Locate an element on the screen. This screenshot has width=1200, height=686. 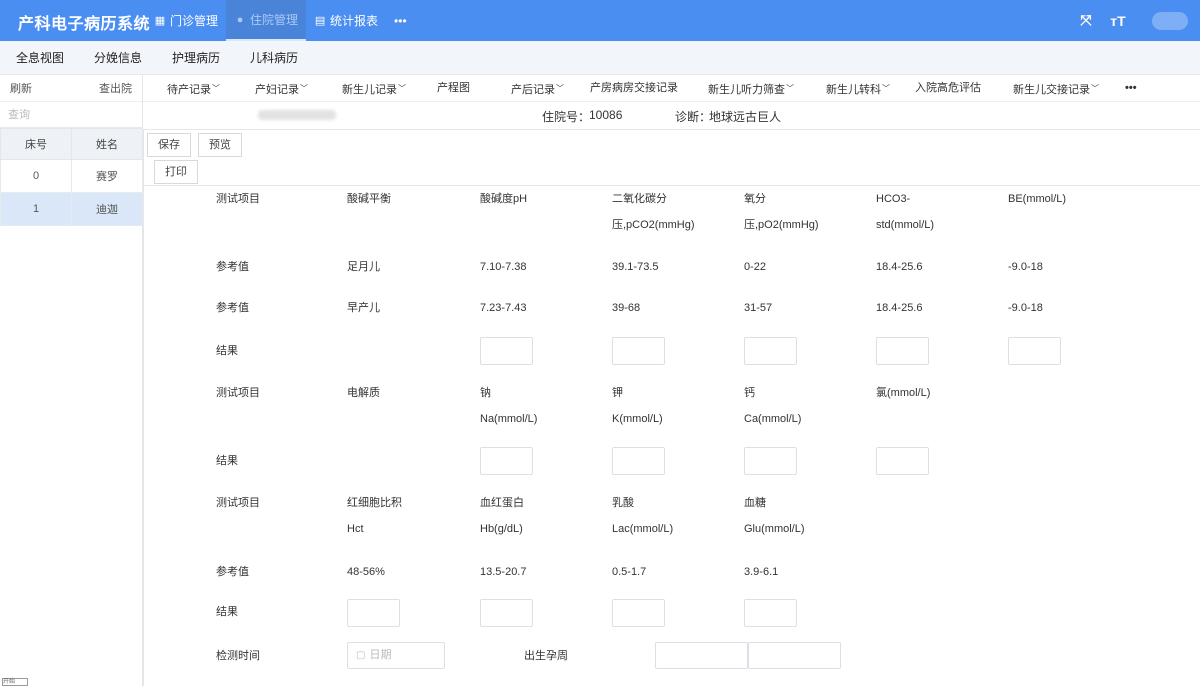
chloride-result-input is located at coordinates (902, 461).